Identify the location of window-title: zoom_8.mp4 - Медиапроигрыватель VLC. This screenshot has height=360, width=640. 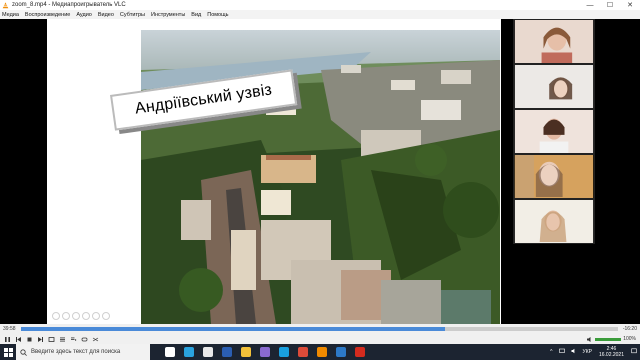
(69, 5).